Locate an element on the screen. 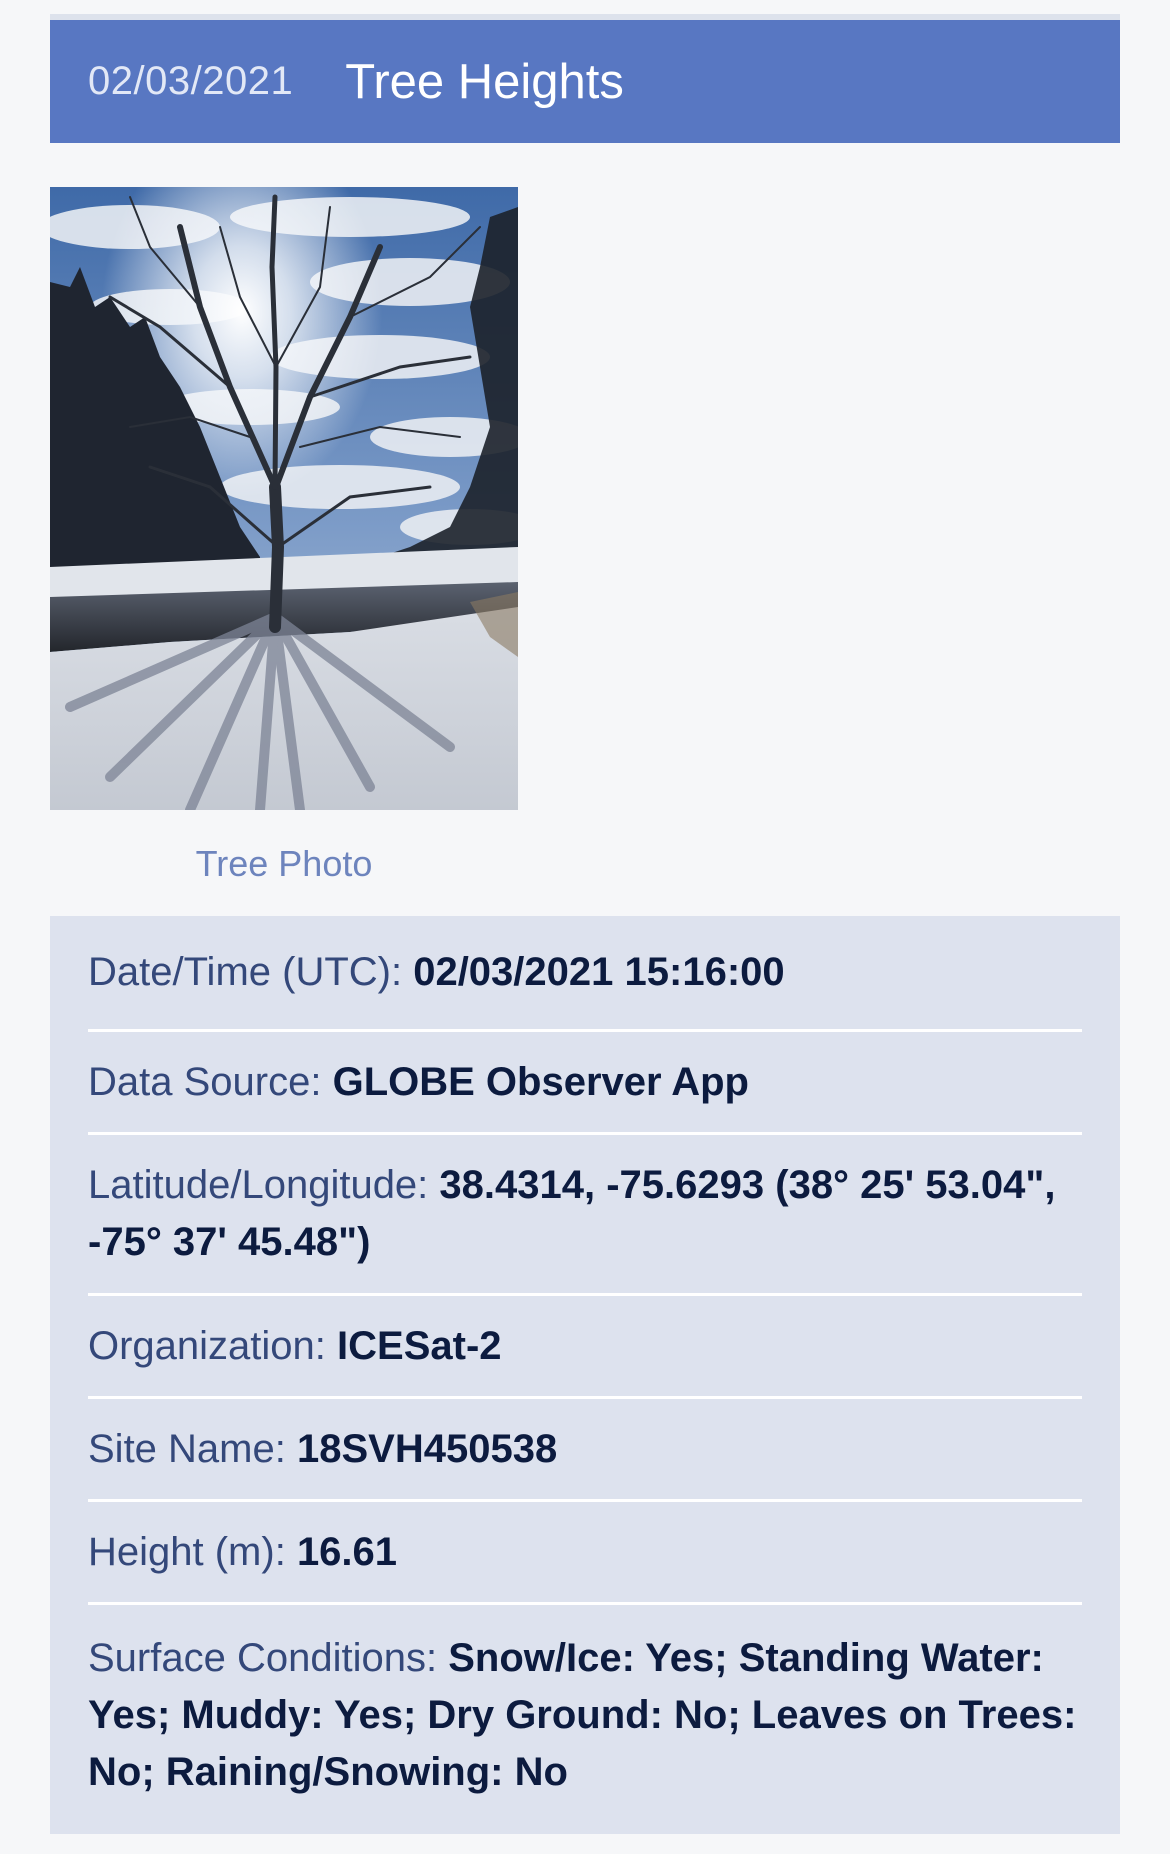 This screenshot has height=1854, width=1170. detail-row-data-source: Data Source: GLOBE Observer App is located at coordinates (585, 1083).